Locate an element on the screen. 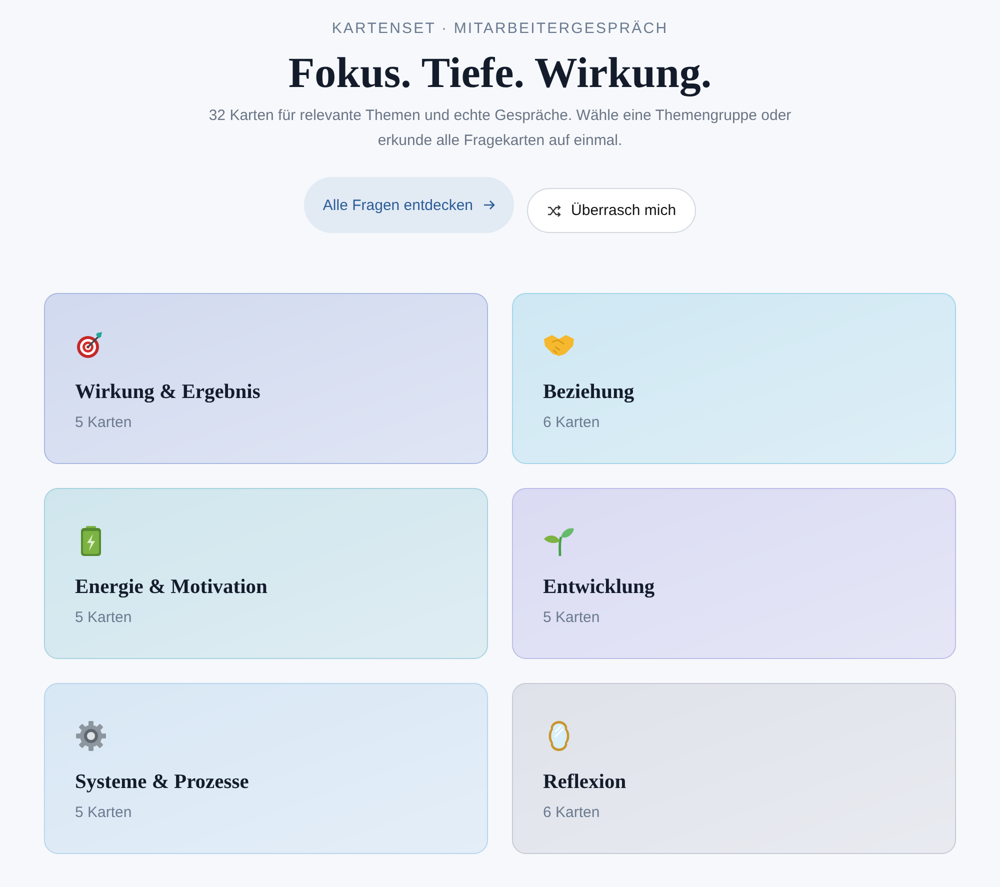 Image resolution: width=1000 pixels, height=887 pixels. topic-card: Wirkung & Ergebnis 5 Karten is located at coordinates (266, 378).